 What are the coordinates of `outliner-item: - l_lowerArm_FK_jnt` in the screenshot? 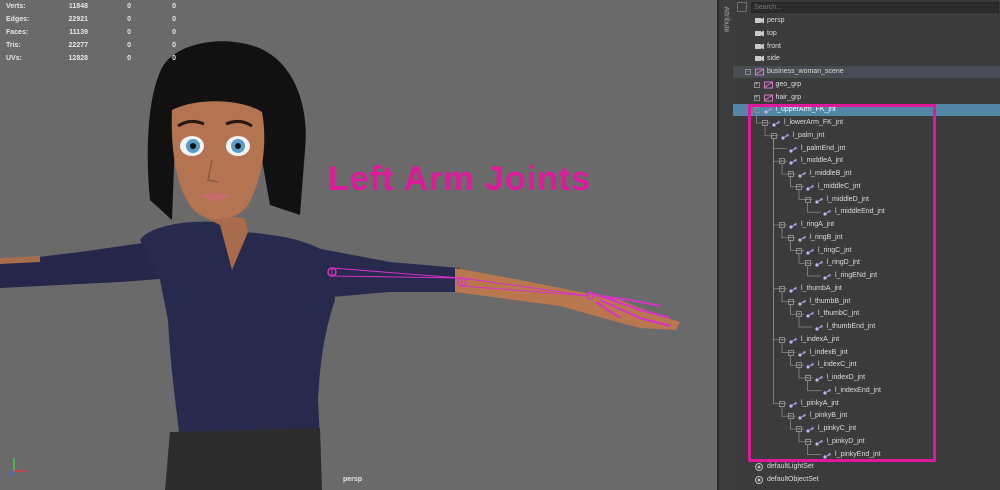 It's located at (866, 123).